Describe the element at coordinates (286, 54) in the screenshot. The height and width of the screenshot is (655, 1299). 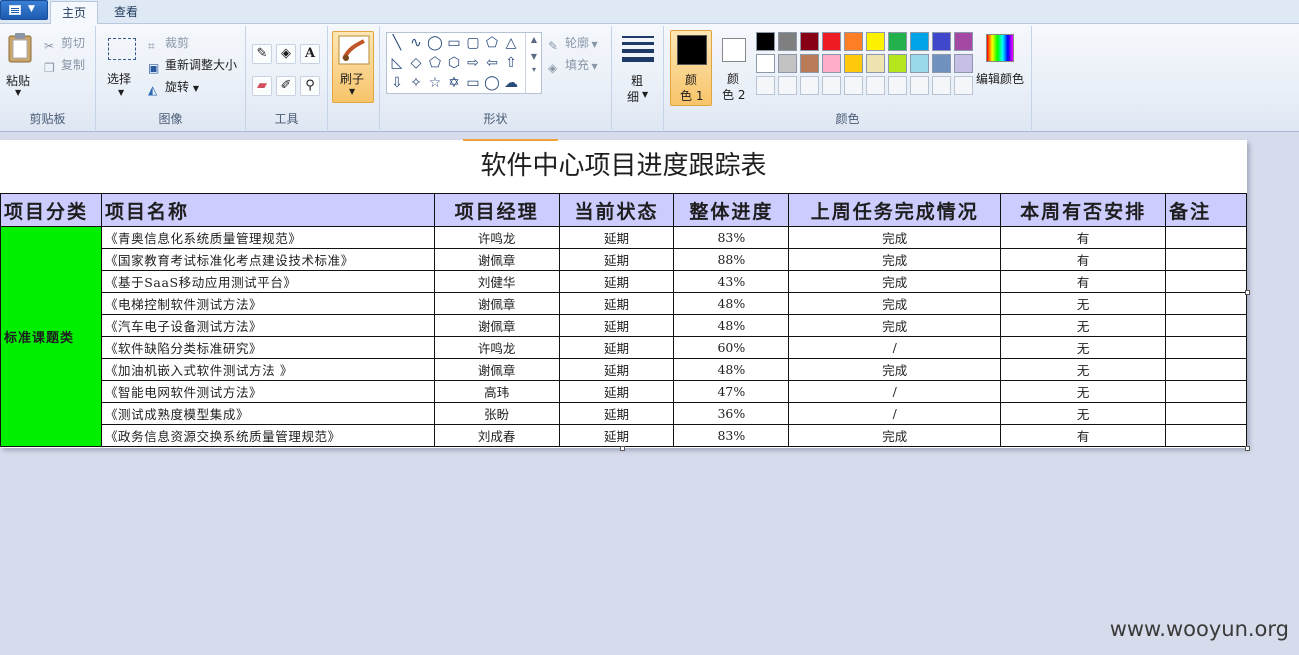
I see `fill-bucket-icon: ◈` at that location.